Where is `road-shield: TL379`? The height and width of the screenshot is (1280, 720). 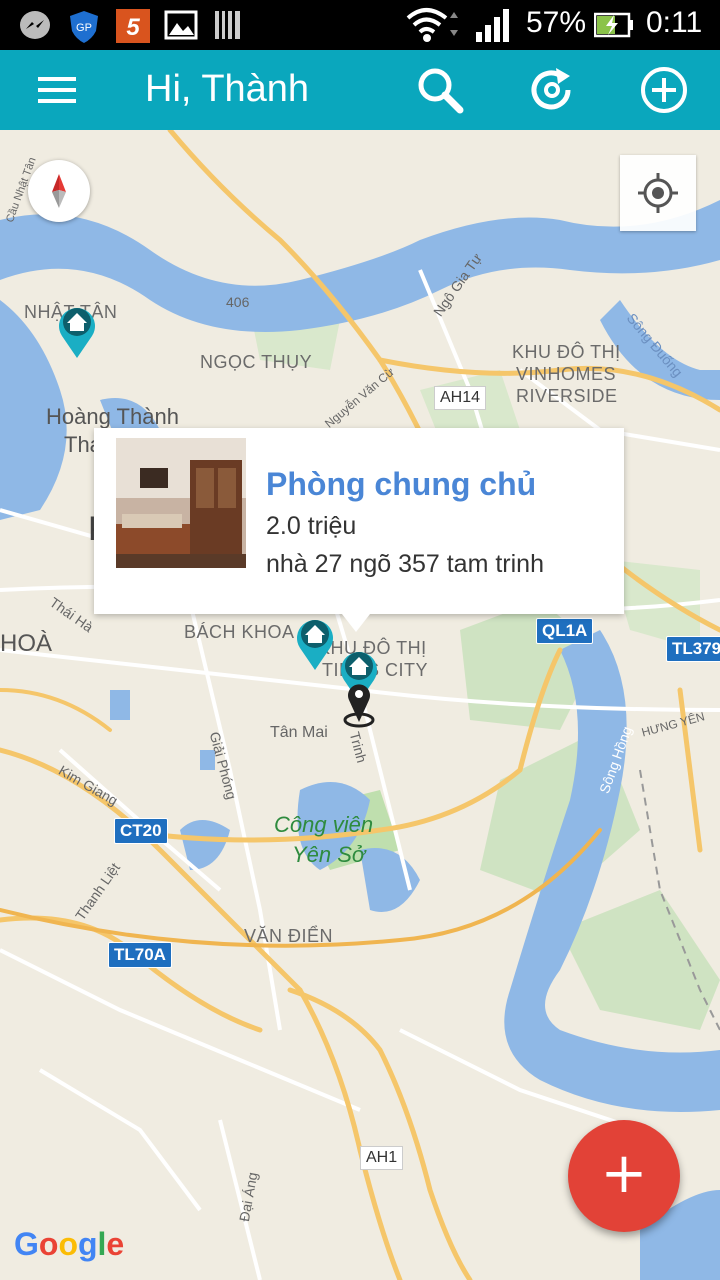
road-shield: TL379 is located at coordinates (693, 649).